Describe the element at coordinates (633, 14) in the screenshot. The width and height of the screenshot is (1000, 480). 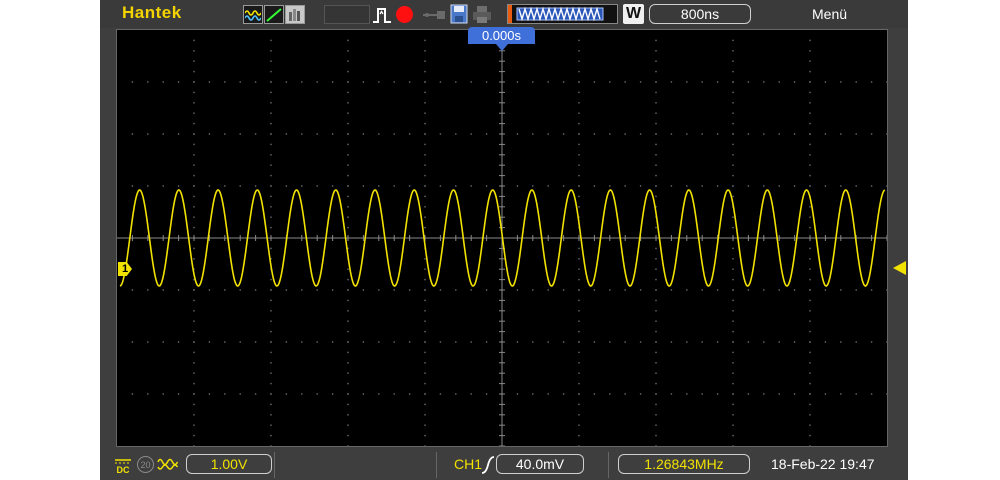
I see `timebase-mode-indicator: W` at that location.